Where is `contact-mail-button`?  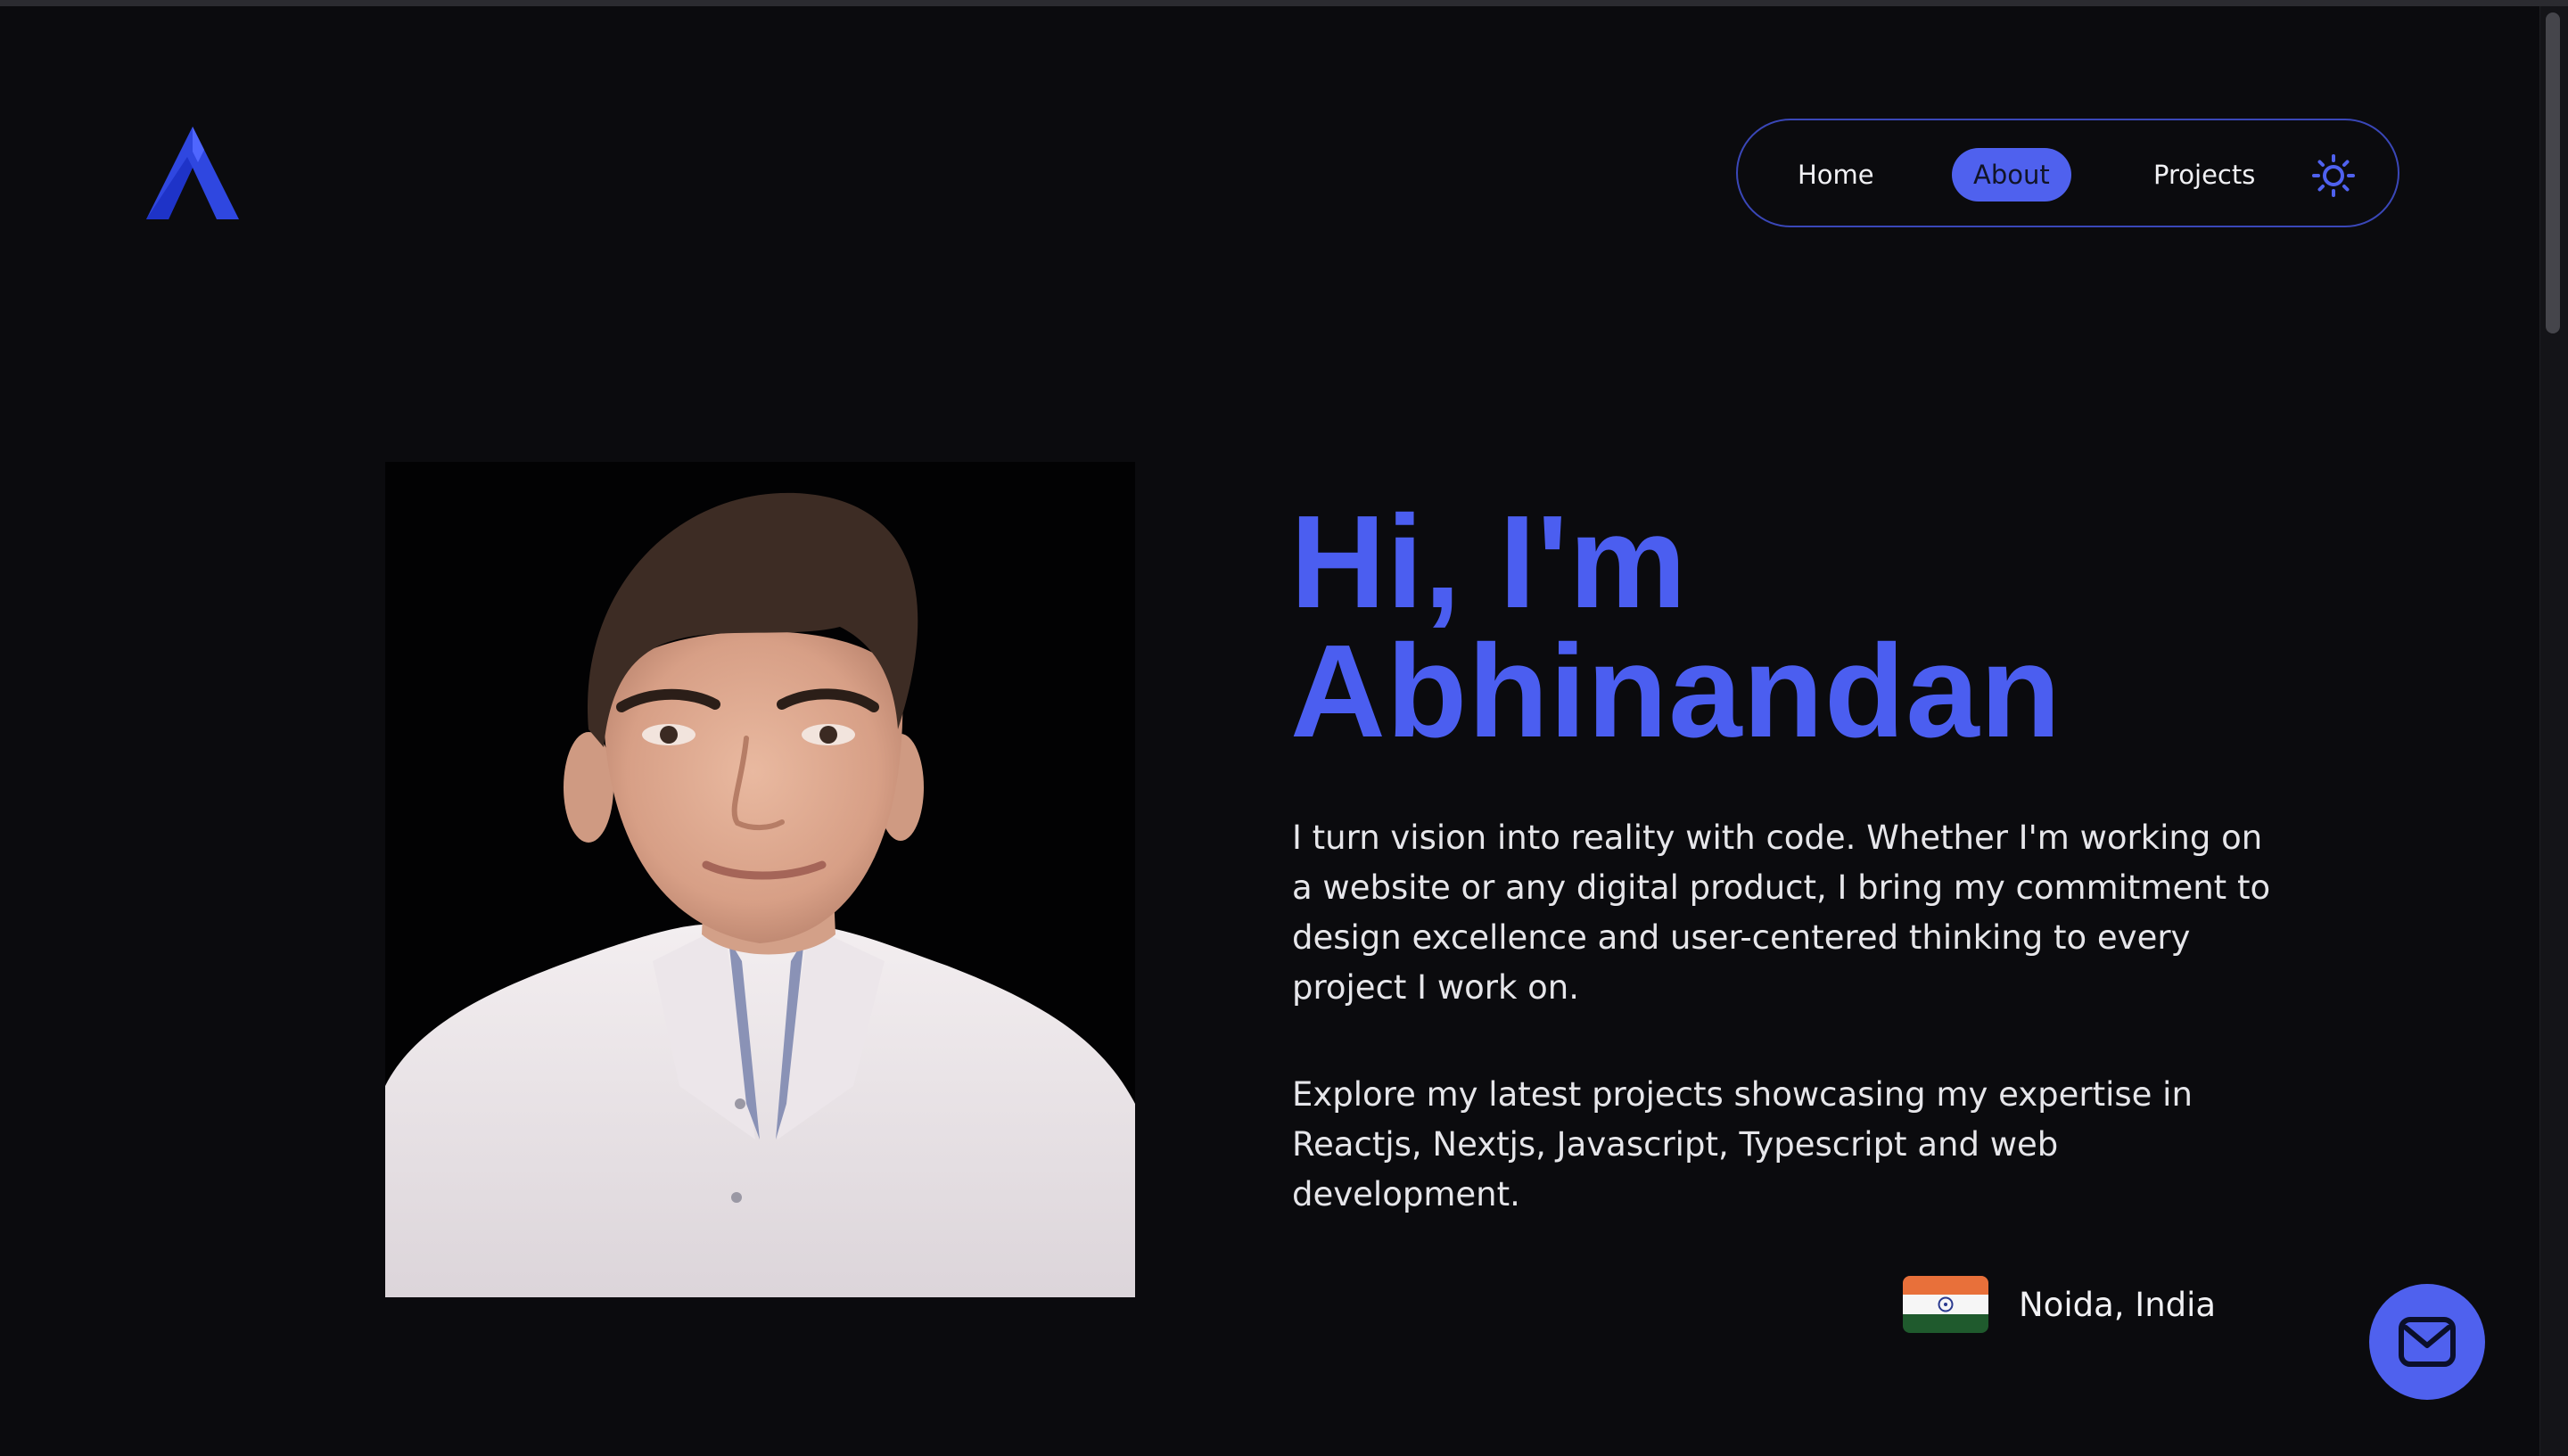
contact-mail-button is located at coordinates (2427, 1342).